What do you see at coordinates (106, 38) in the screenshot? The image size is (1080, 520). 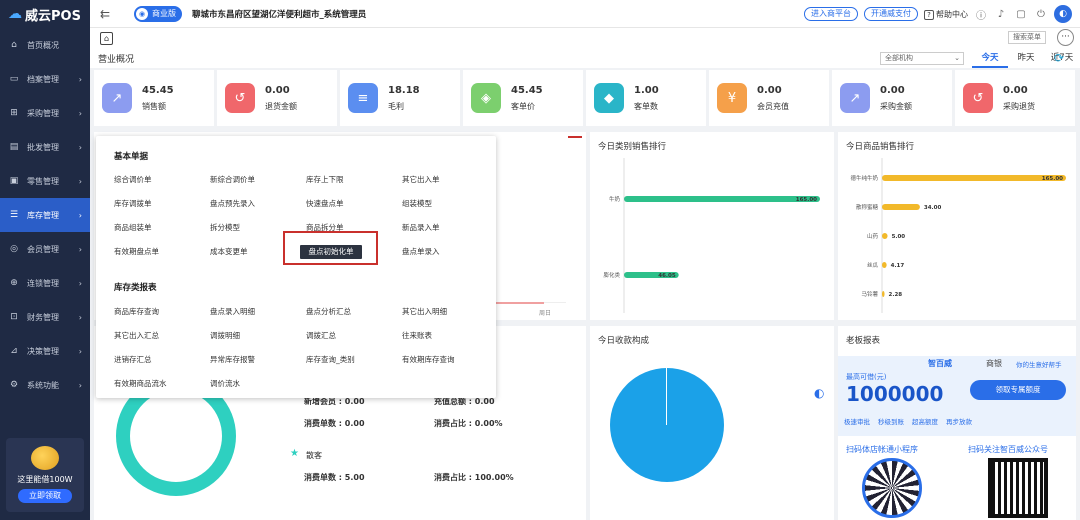 I see `home-tab-icon: ⌂` at bounding box center [106, 38].